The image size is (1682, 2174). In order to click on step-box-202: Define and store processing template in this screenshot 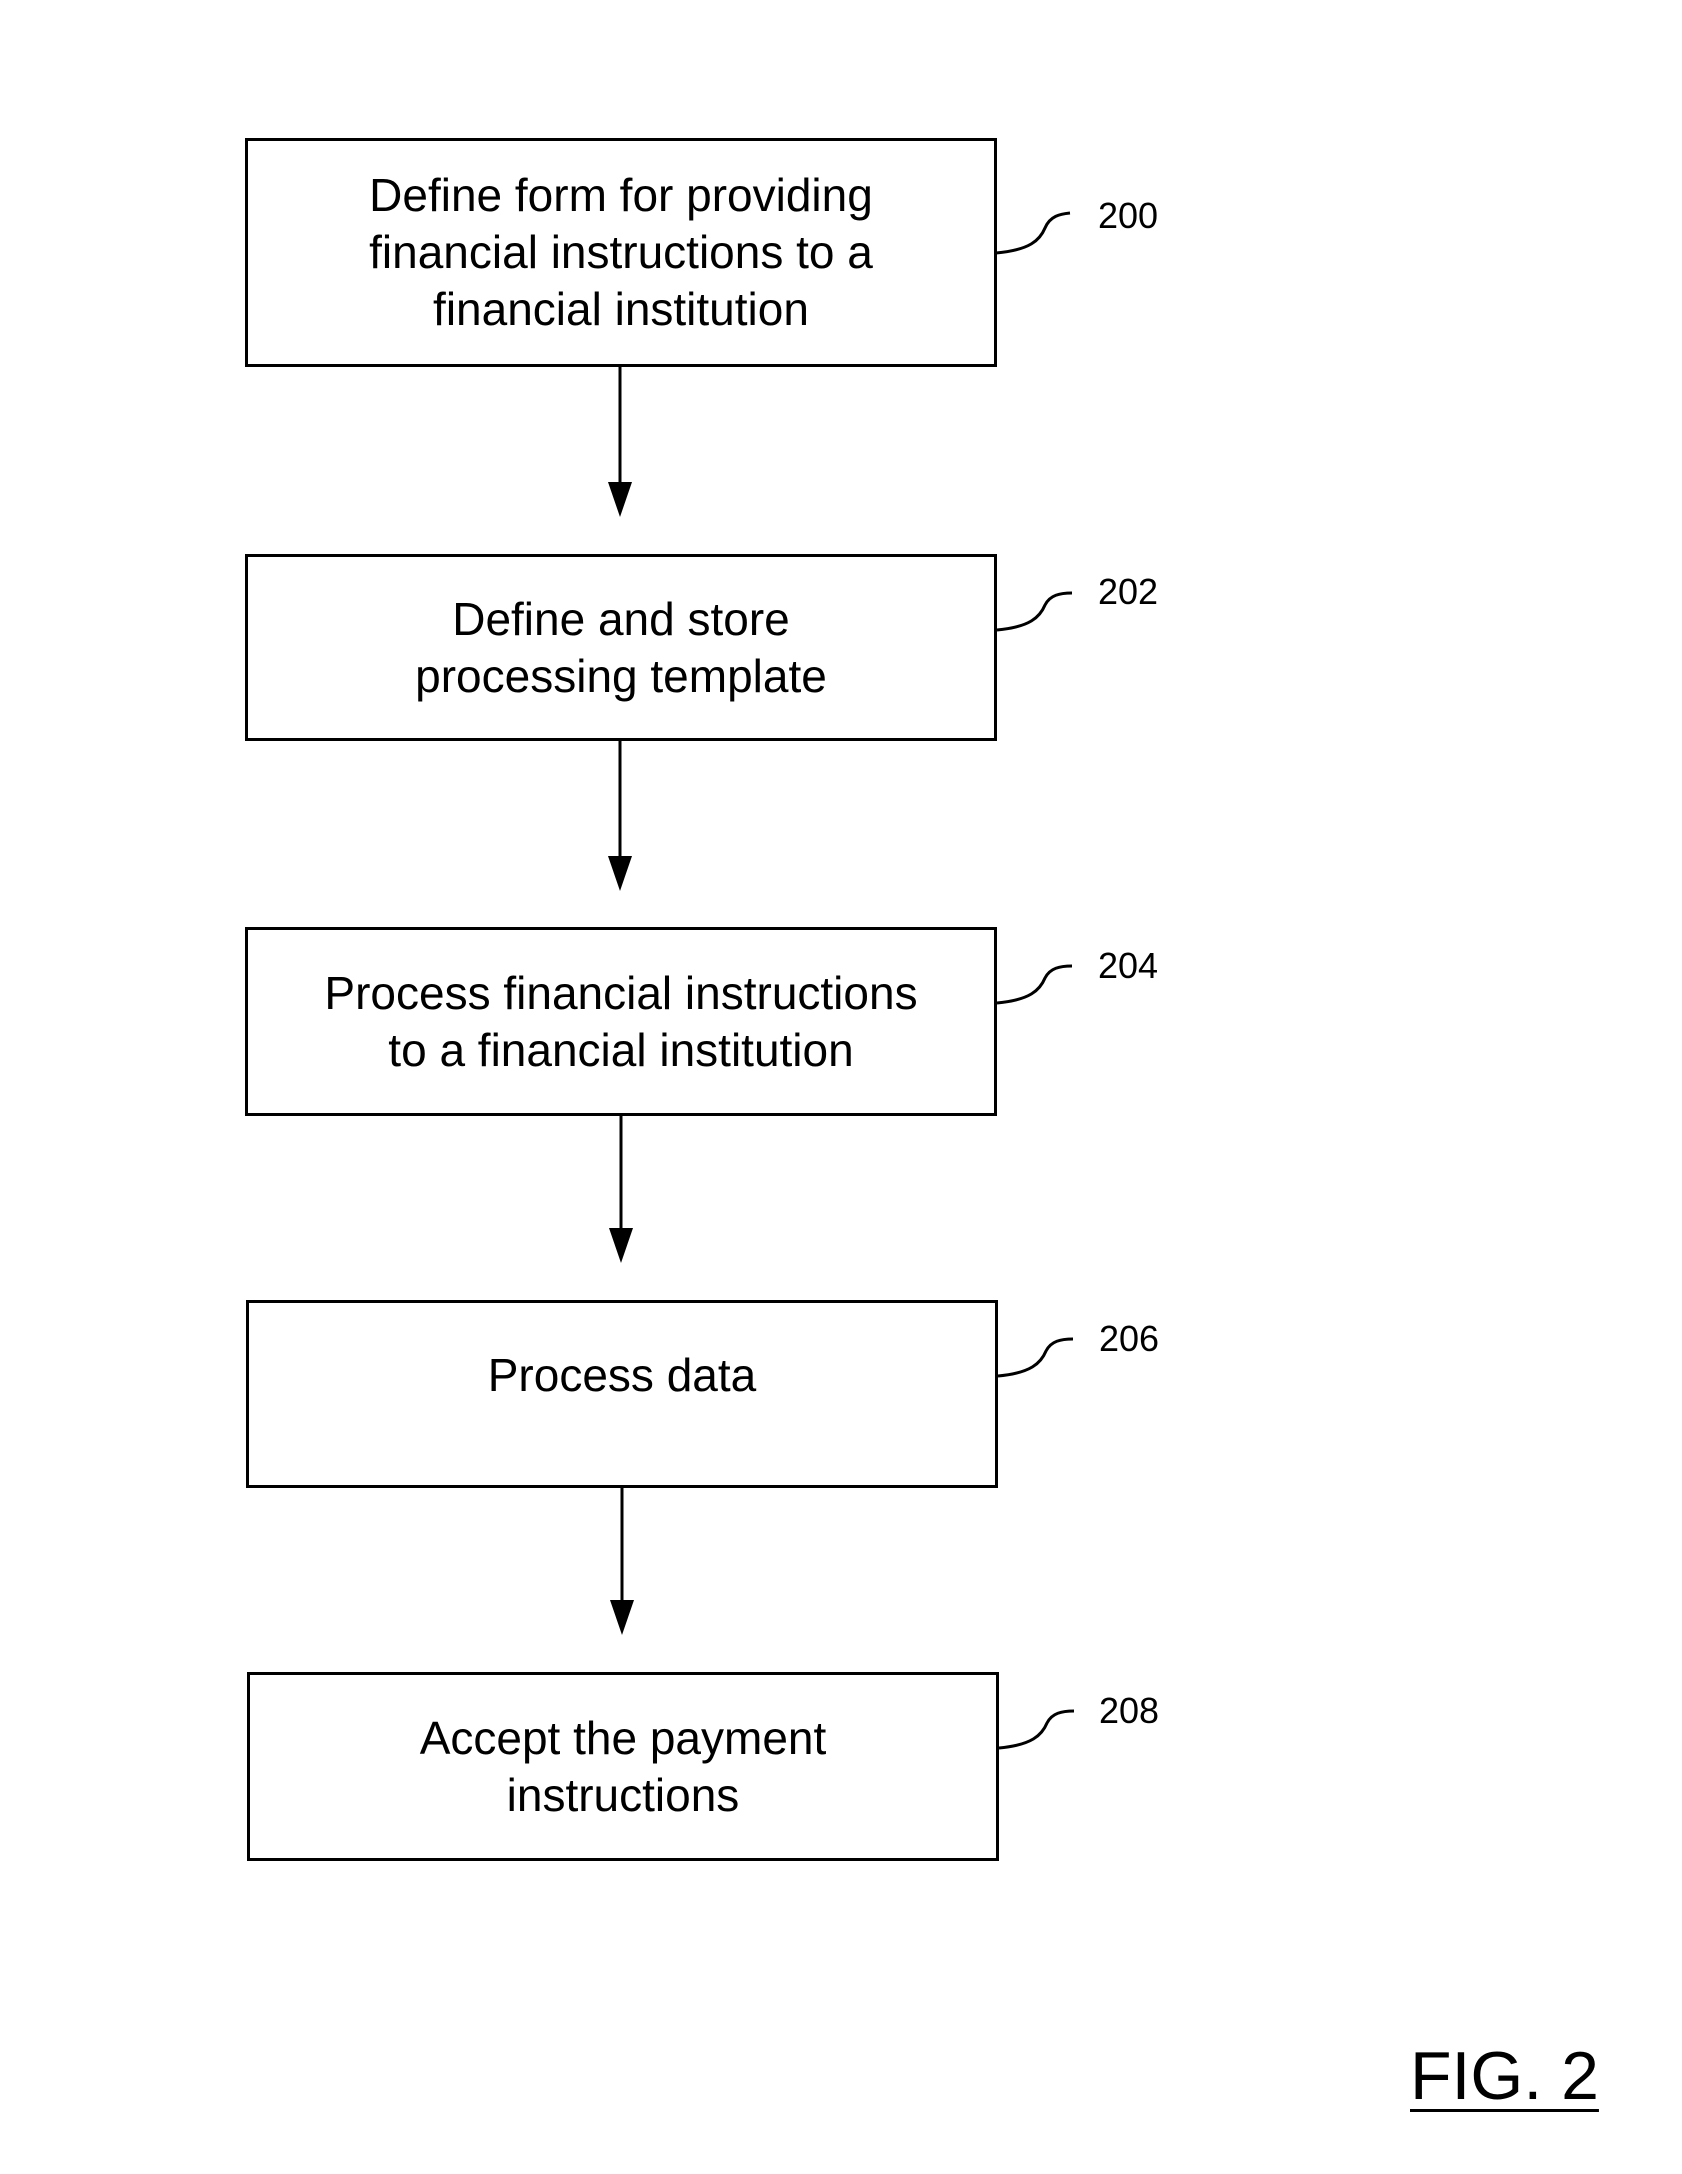, I will do `click(621, 647)`.